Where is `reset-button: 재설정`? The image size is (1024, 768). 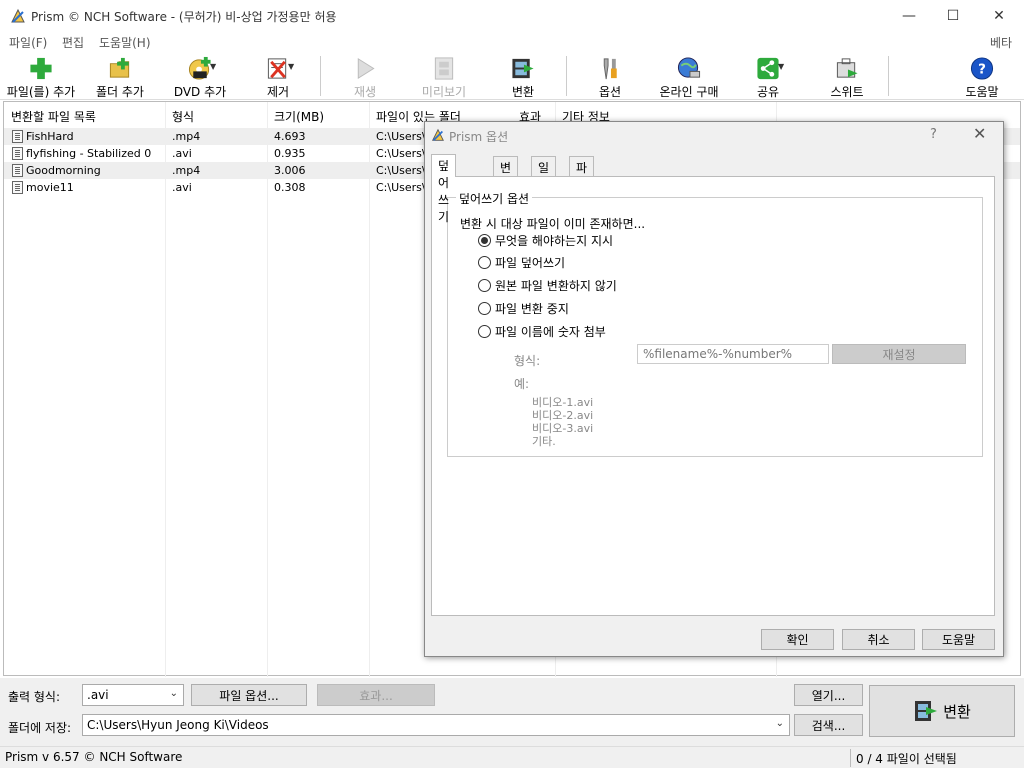 reset-button: 재설정 is located at coordinates (899, 354).